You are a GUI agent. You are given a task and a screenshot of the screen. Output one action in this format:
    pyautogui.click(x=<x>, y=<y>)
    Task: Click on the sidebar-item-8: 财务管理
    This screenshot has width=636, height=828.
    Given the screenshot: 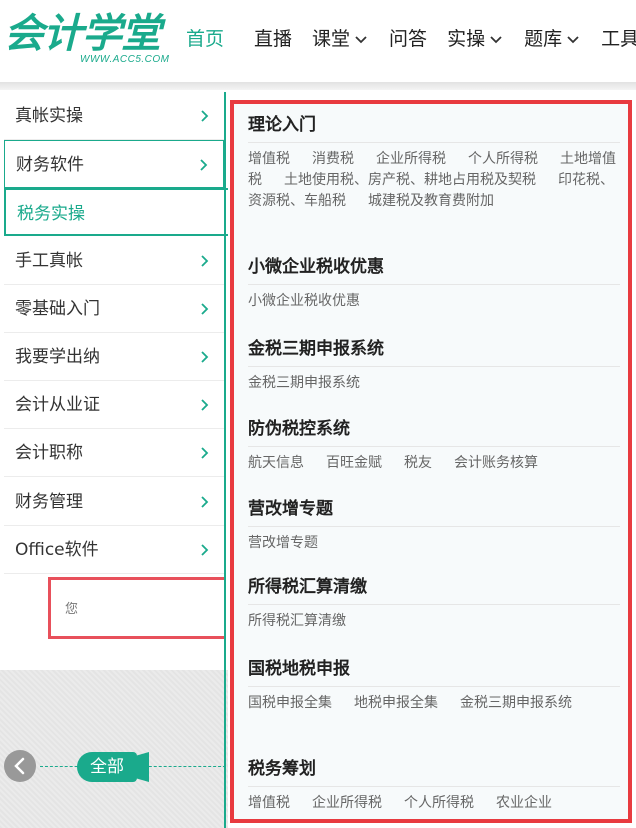 What is the action you would take?
    pyautogui.click(x=114, y=502)
    